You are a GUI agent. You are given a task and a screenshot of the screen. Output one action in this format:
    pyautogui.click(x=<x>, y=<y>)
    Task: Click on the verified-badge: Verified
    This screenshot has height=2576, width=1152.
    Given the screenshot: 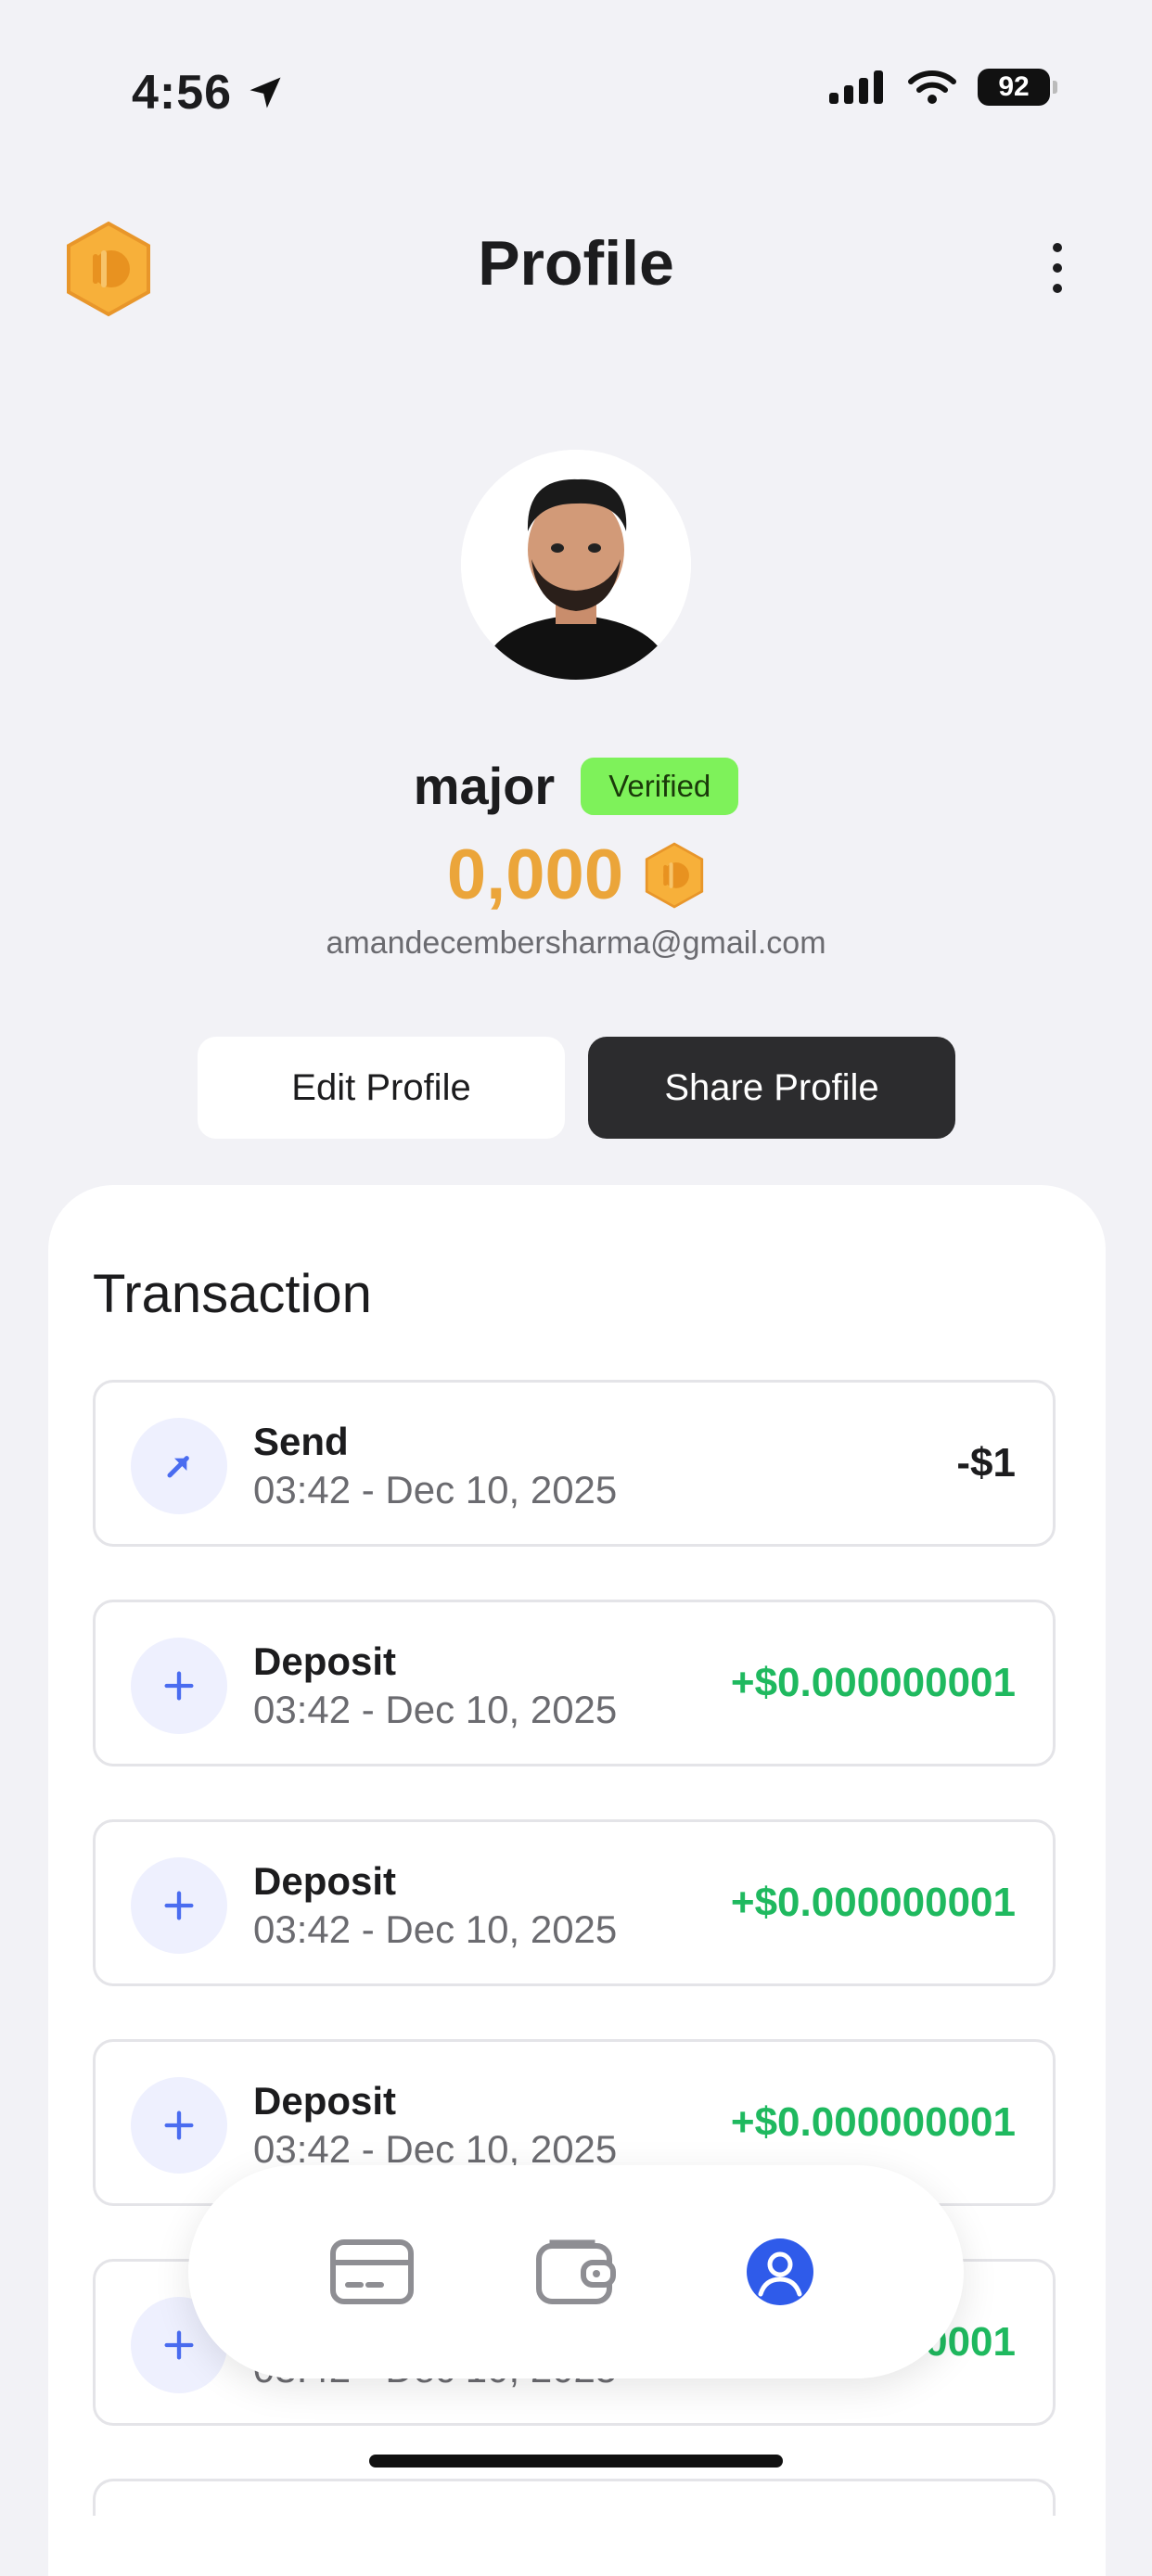 What is the action you would take?
    pyautogui.click(x=660, y=786)
    